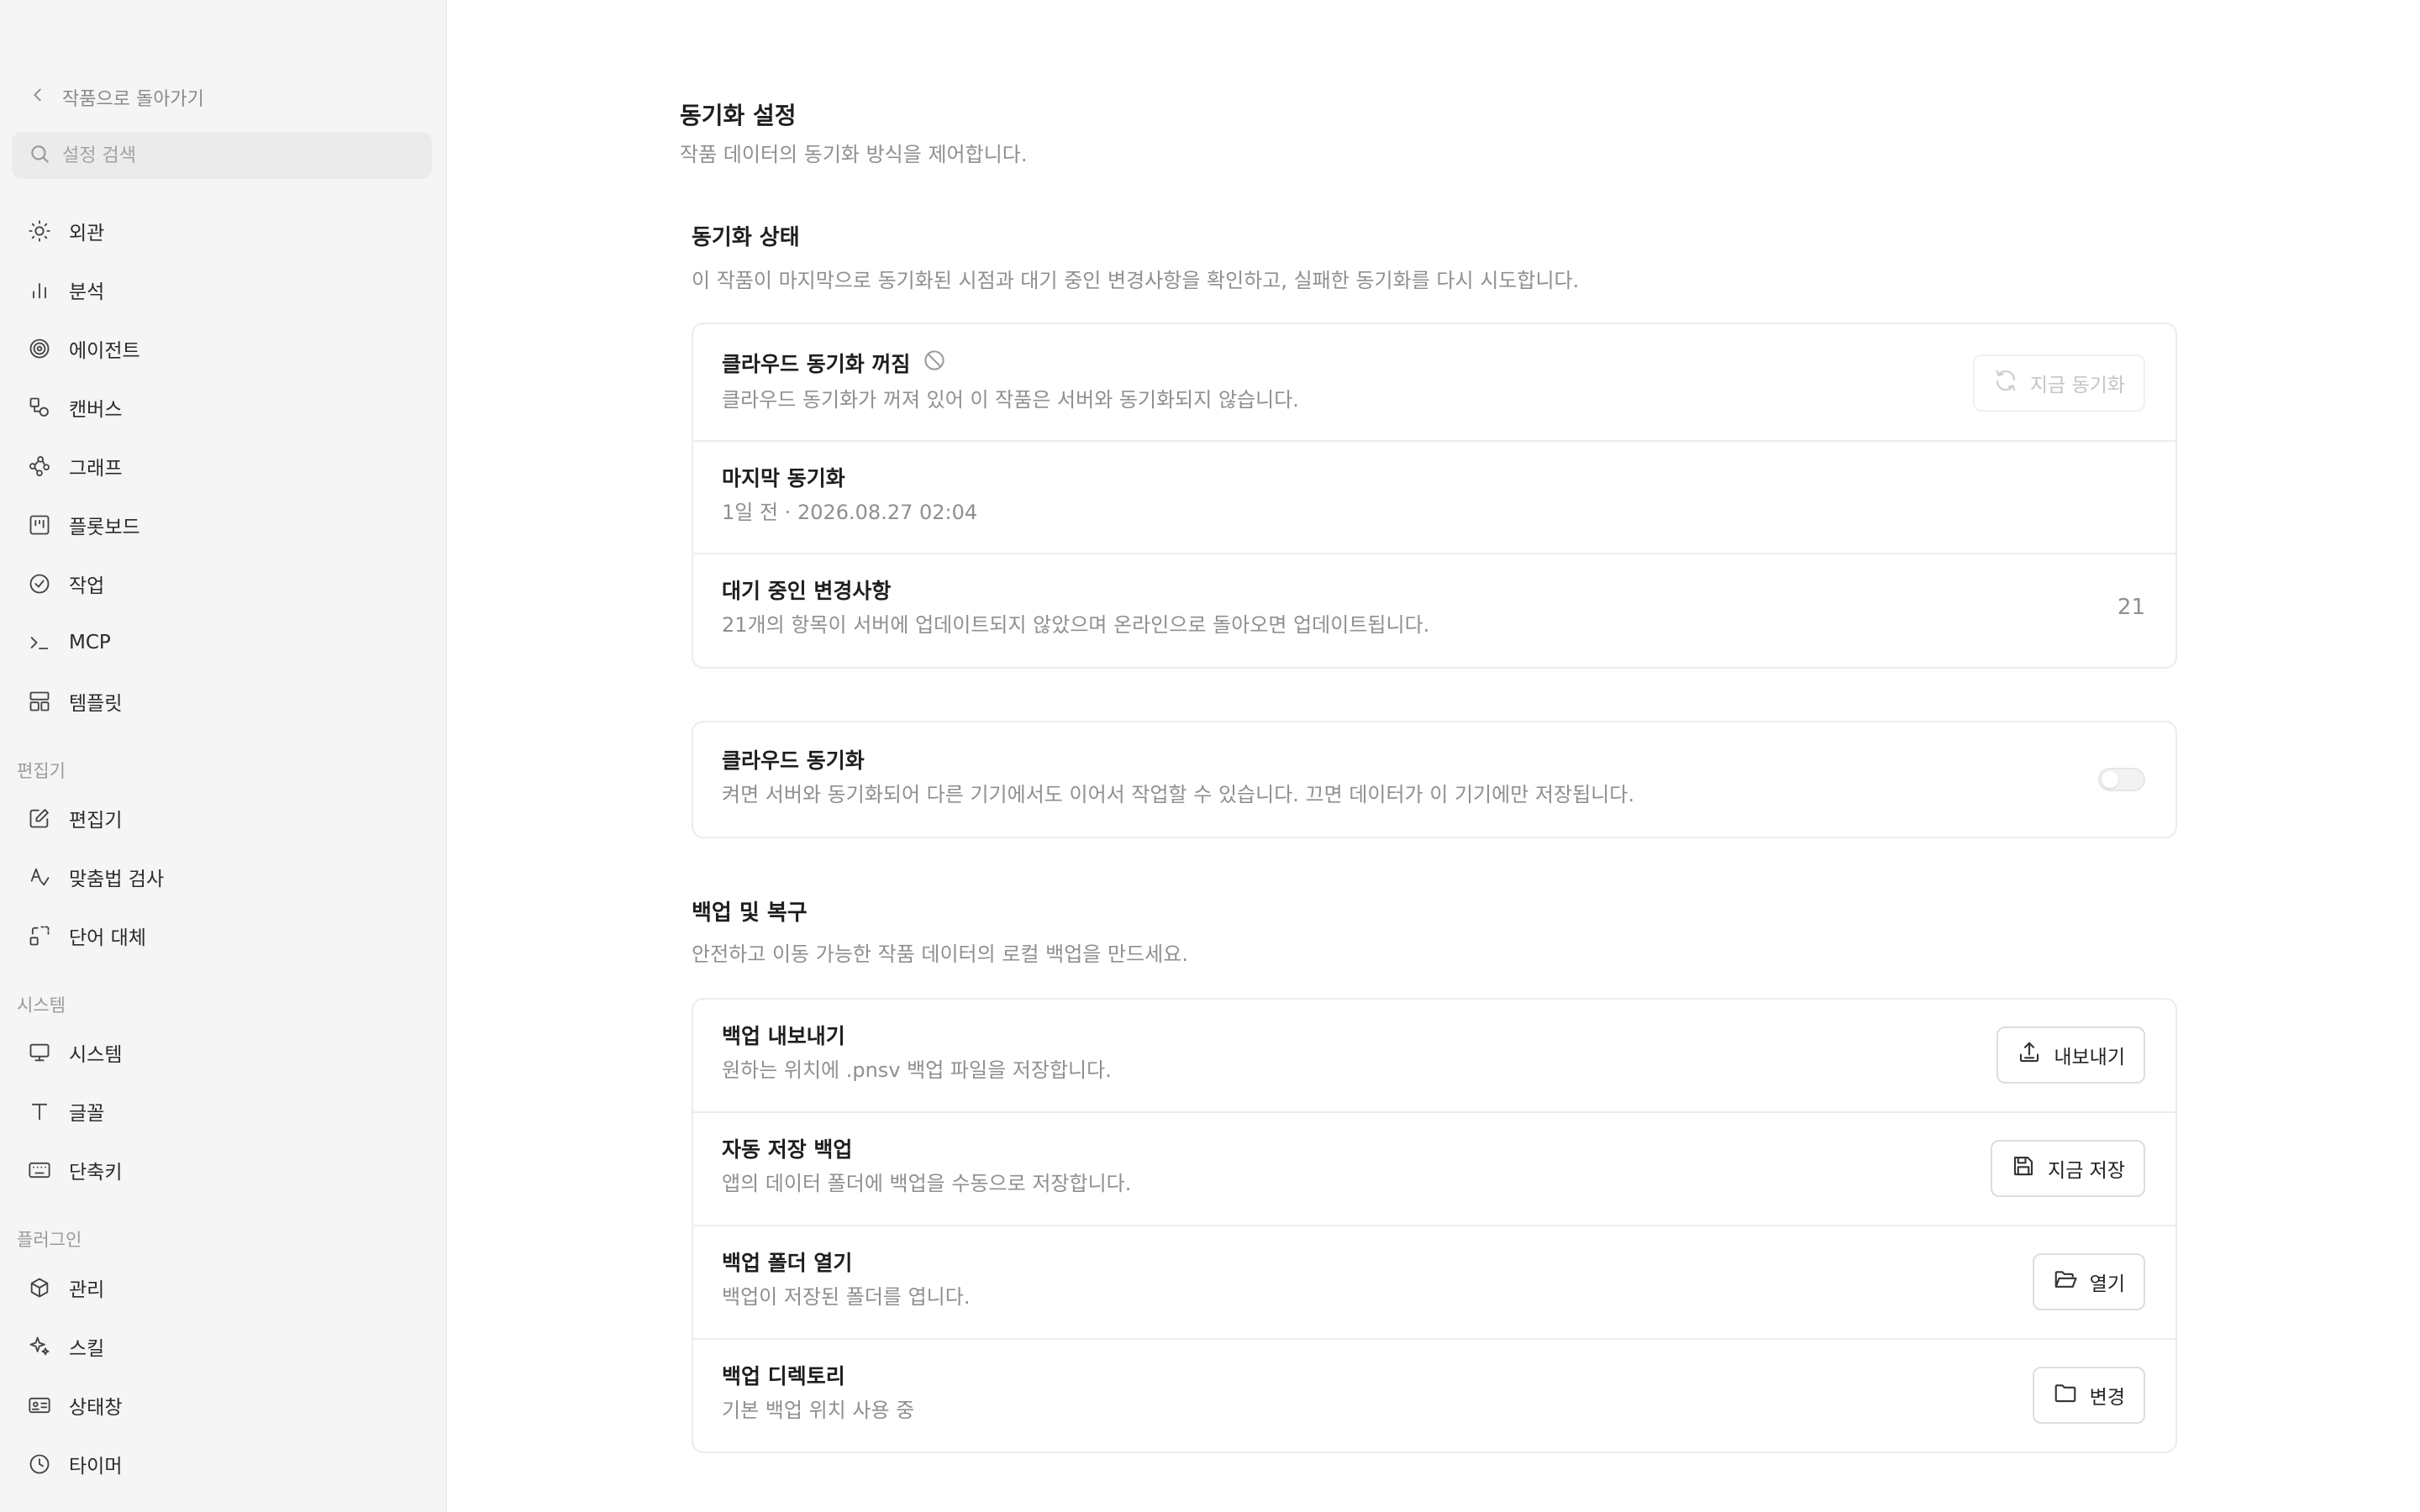  I want to click on sidebar-item-label: 시스템, so click(96, 1055).